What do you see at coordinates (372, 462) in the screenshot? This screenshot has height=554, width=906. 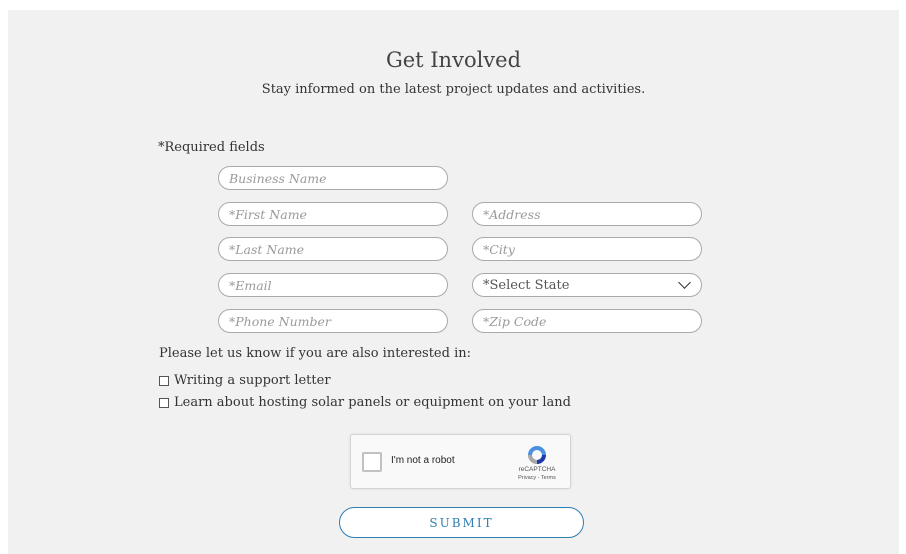 I see `recaptcha-checkbox` at bounding box center [372, 462].